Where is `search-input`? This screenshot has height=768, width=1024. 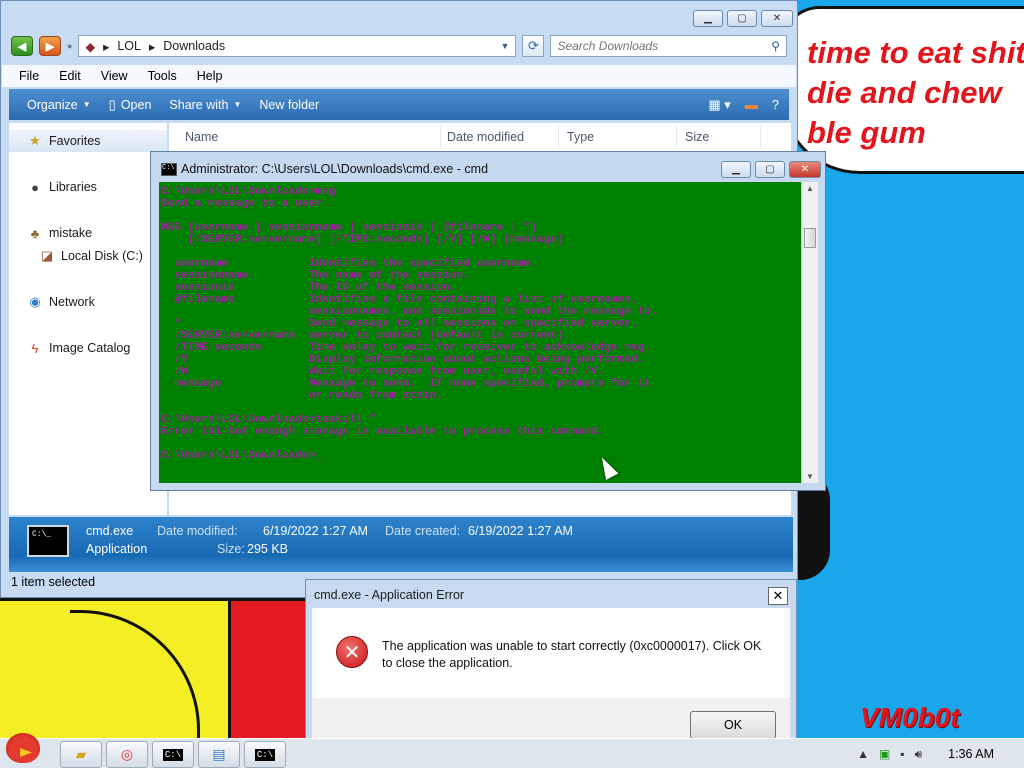
search-input is located at coordinates (657, 46).